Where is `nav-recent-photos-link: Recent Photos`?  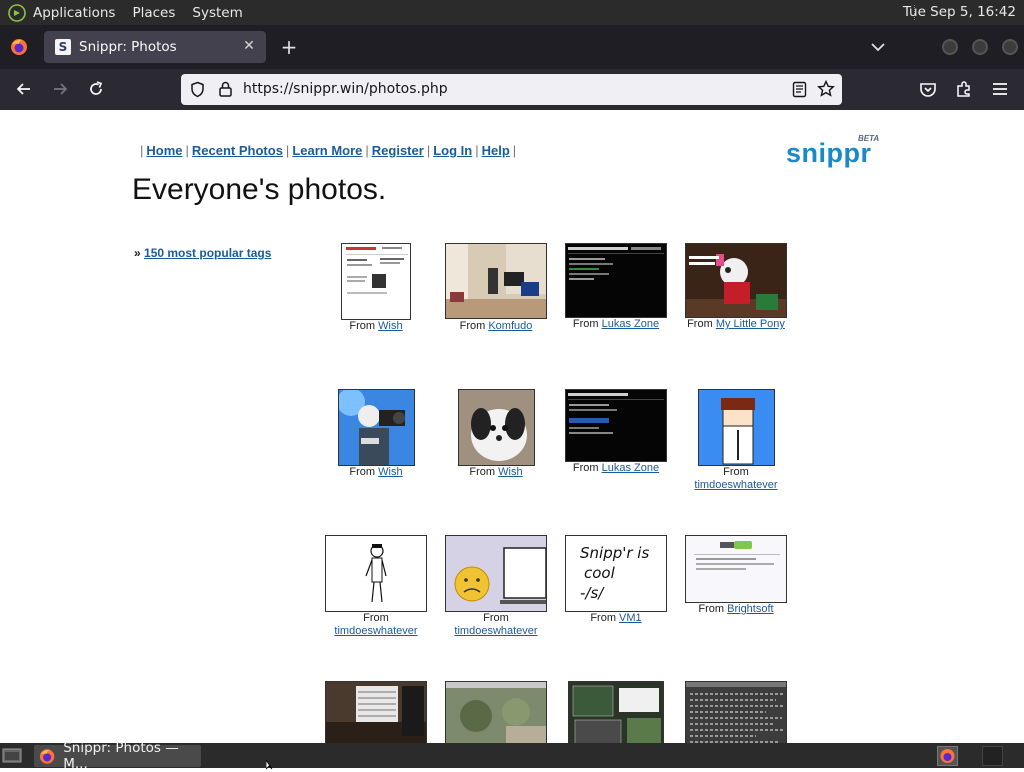 nav-recent-photos-link: Recent Photos is located at coordinates (237, 150).